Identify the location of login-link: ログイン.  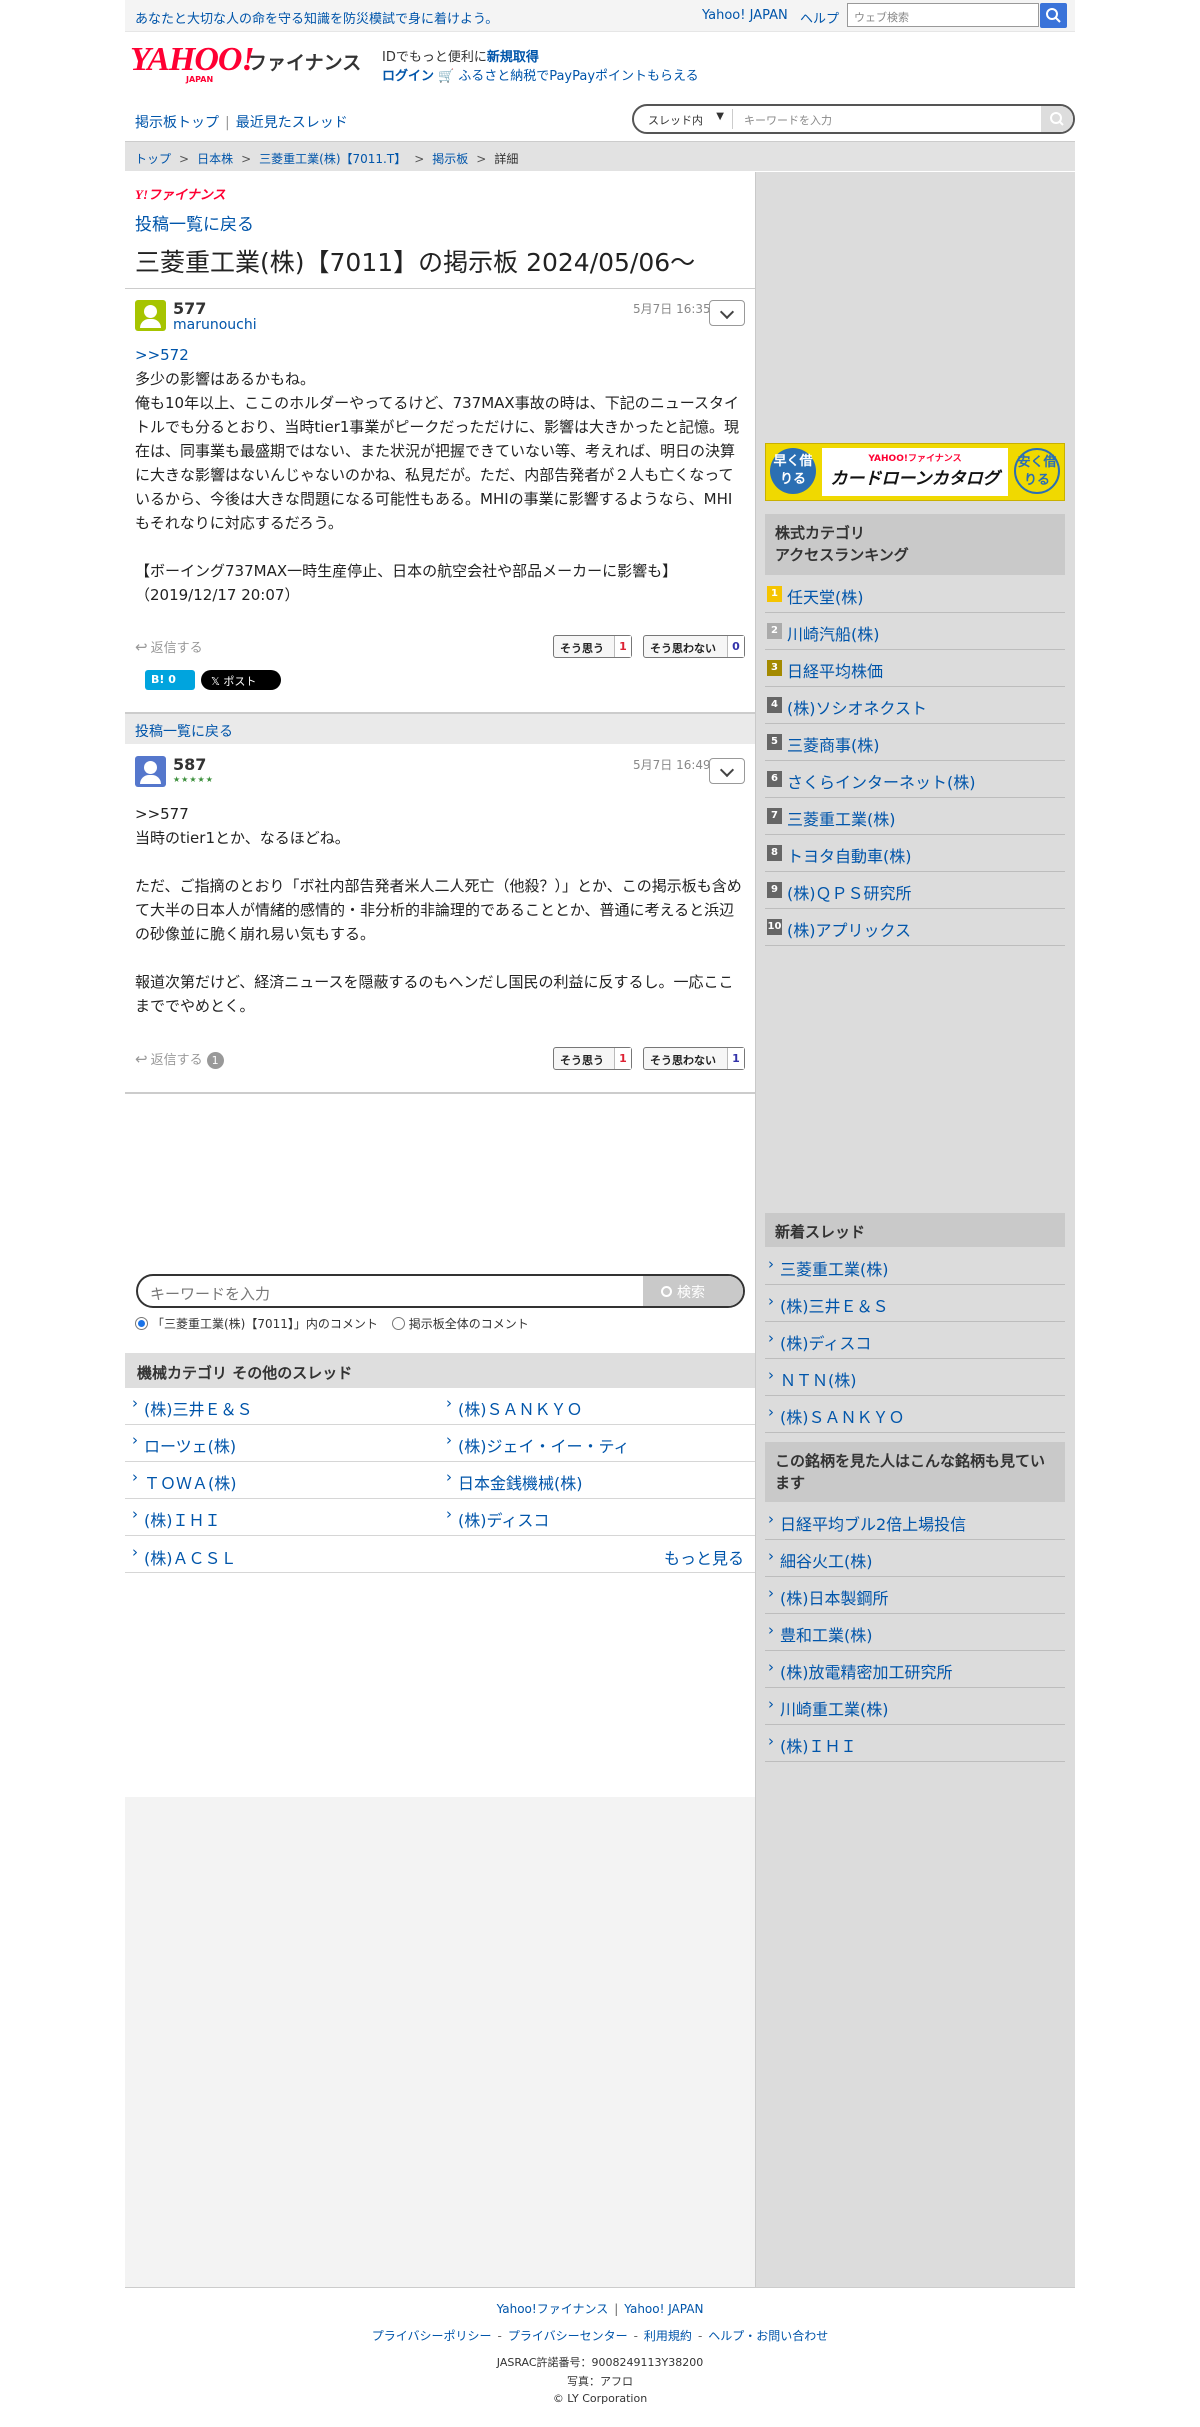
(408, 76).